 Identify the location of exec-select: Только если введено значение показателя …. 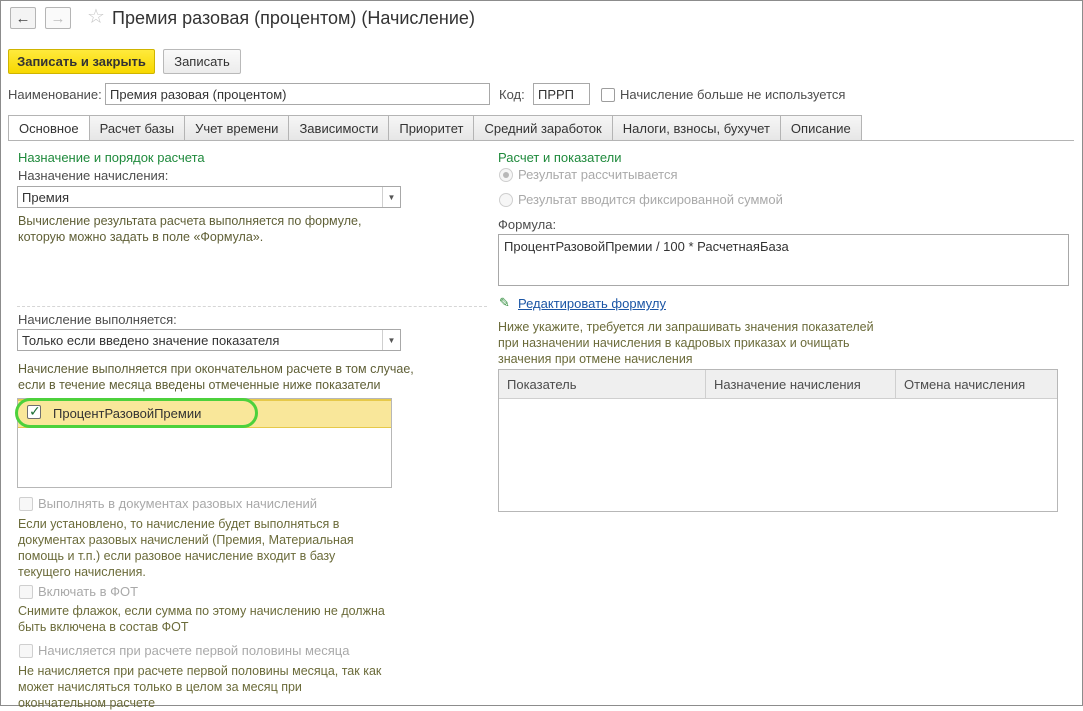
(209, 340).